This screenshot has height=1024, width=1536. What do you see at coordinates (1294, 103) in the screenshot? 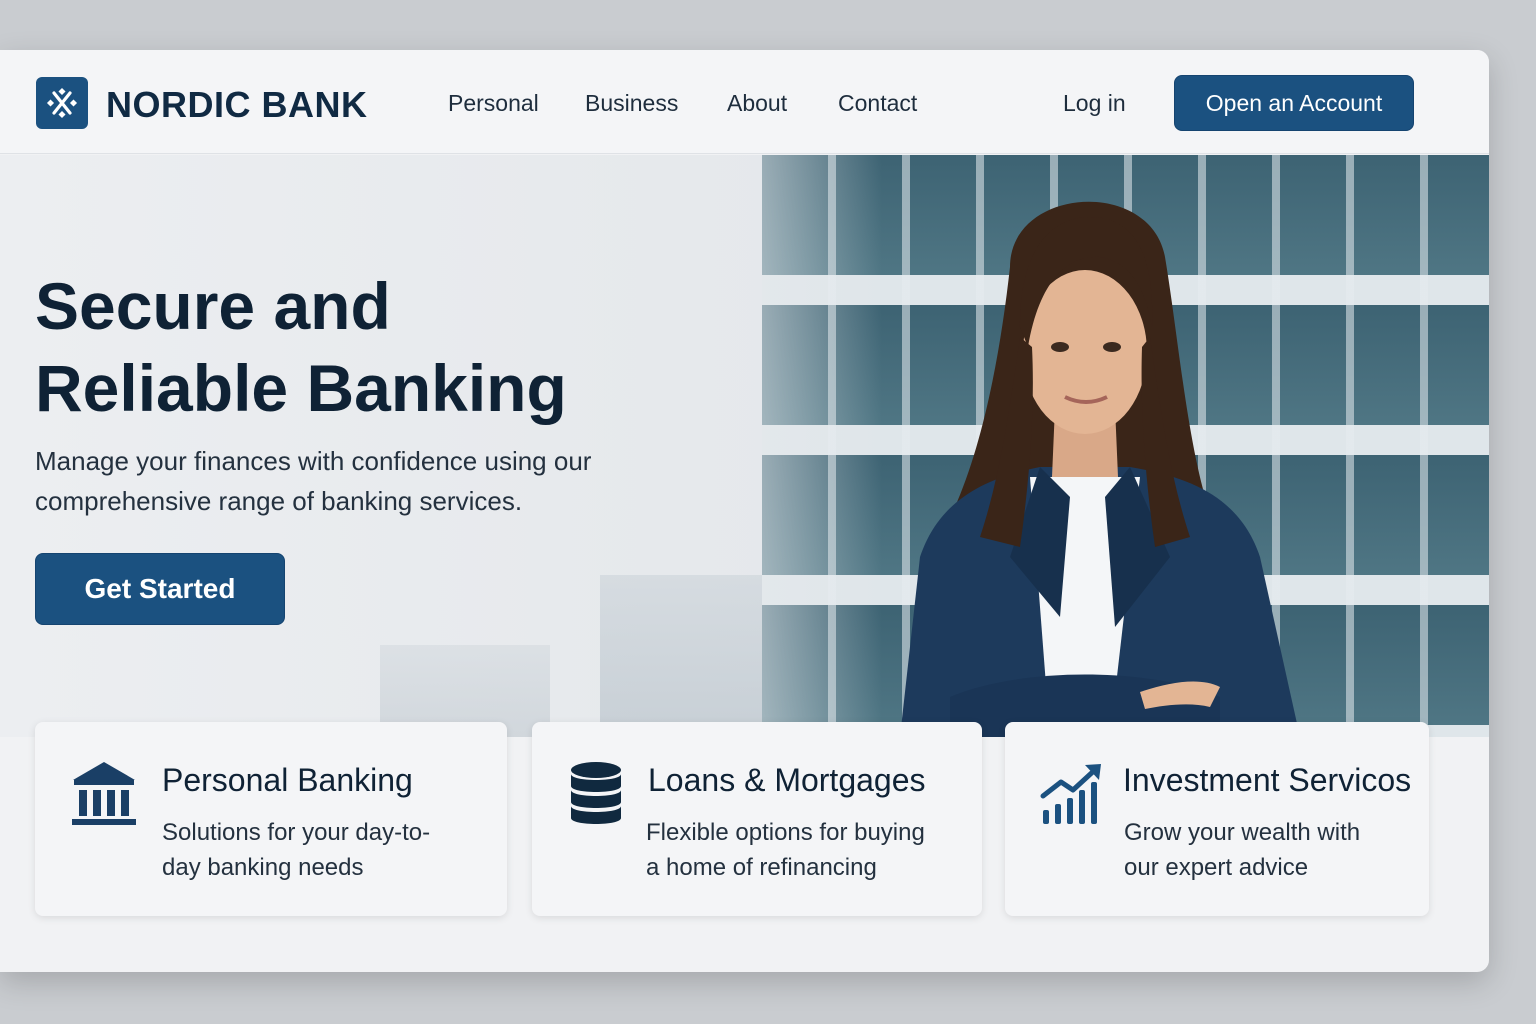
I see `open-account-button: Open an Account` at bounding box center [1294, 103].